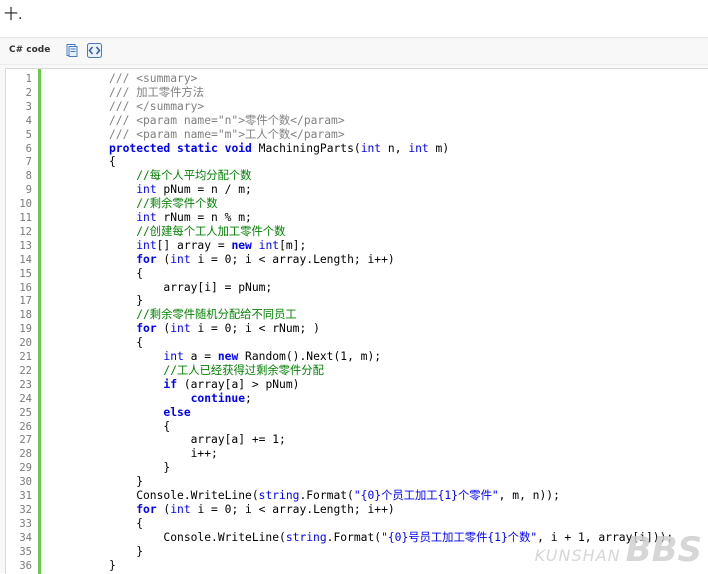  Describe the element at coordinates (197, 231) in the screenshot. I see `code-text: //创建每个工人加工零件个数` at that location.